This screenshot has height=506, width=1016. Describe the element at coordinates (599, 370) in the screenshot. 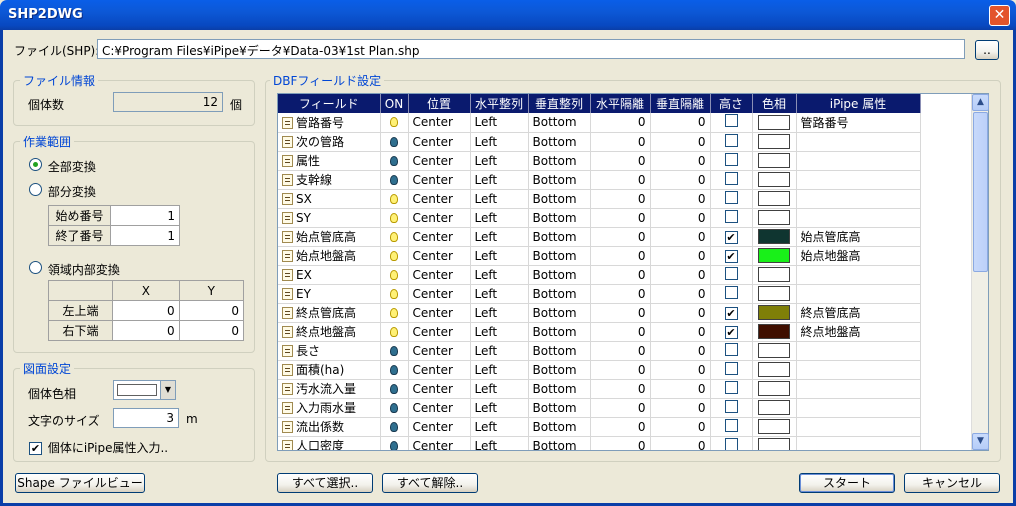

I see `table-row: 面積(ha) Center Left Bottom 0 0` at that location.